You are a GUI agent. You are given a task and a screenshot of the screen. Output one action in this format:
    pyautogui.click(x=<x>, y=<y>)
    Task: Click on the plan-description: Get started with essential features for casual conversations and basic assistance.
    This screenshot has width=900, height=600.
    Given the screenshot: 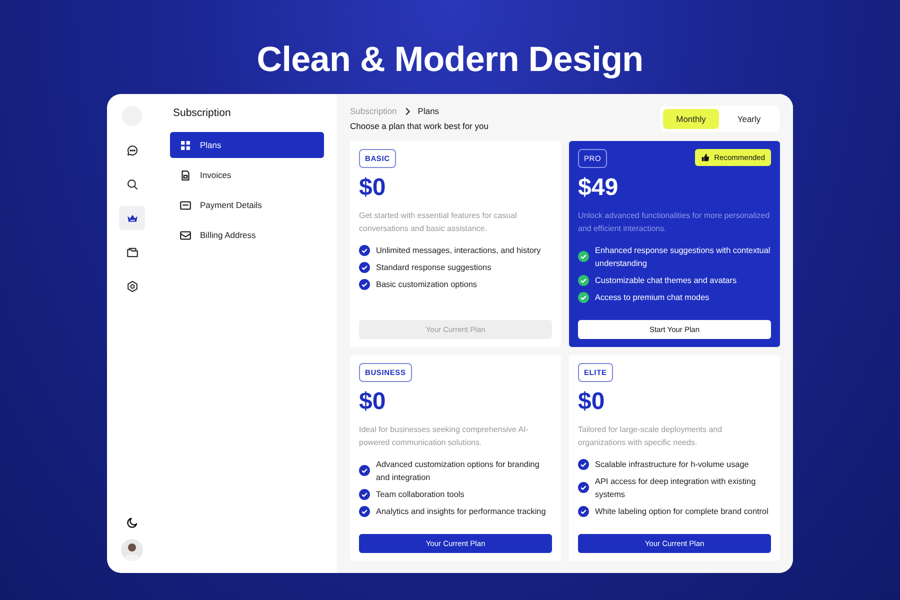 What is the action you would take?
    pyautogui.click(x=438, y=222)
    